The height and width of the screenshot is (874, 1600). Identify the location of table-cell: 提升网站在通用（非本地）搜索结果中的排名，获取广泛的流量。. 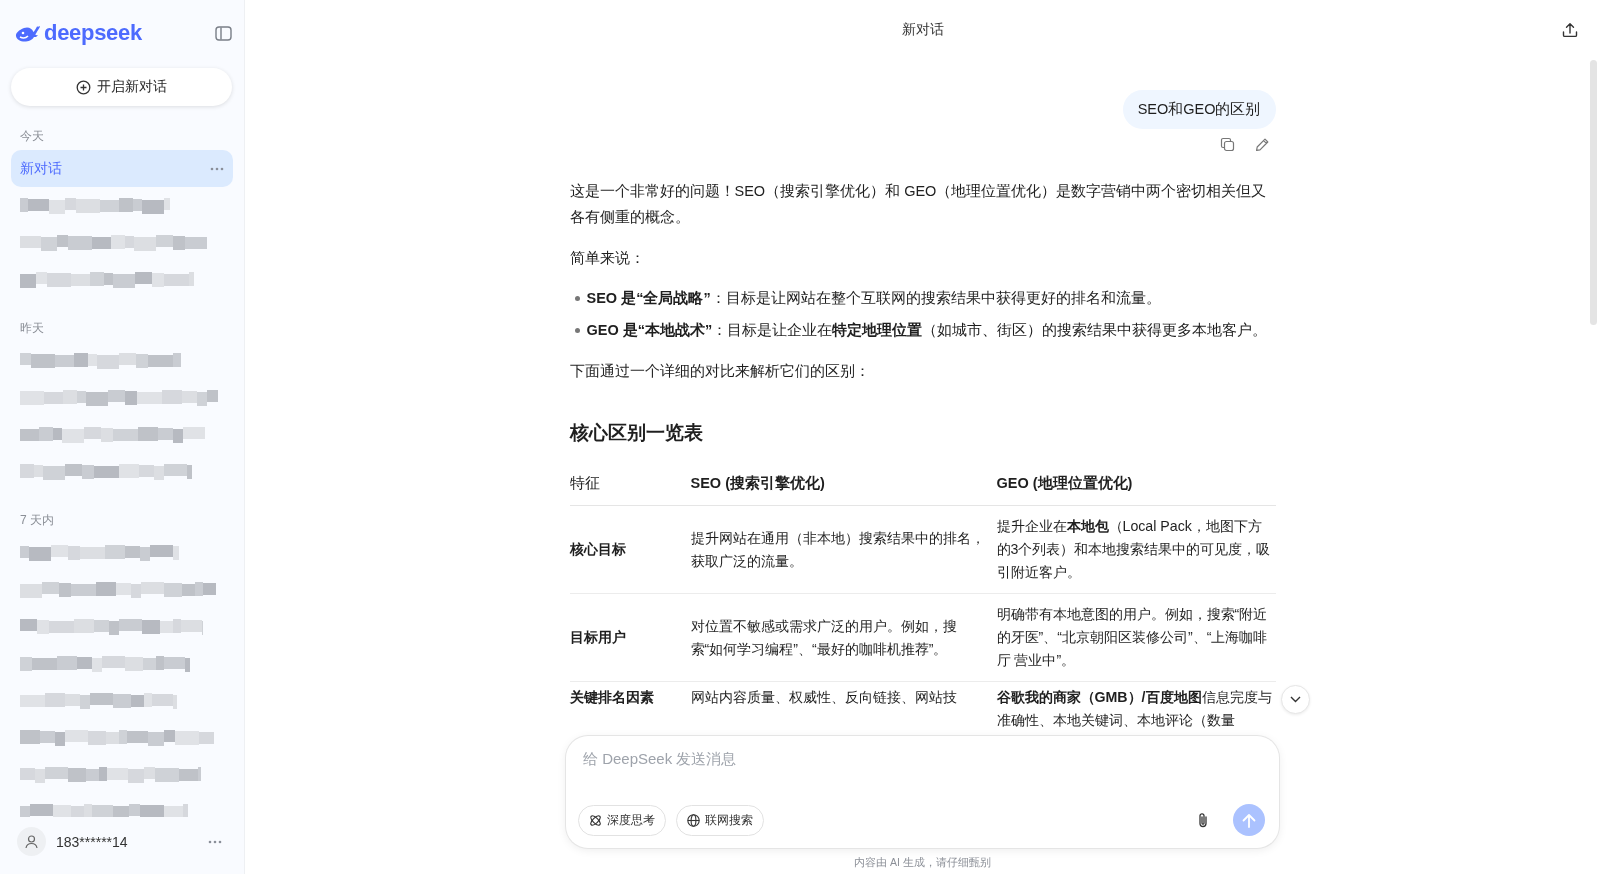
(843, 549).